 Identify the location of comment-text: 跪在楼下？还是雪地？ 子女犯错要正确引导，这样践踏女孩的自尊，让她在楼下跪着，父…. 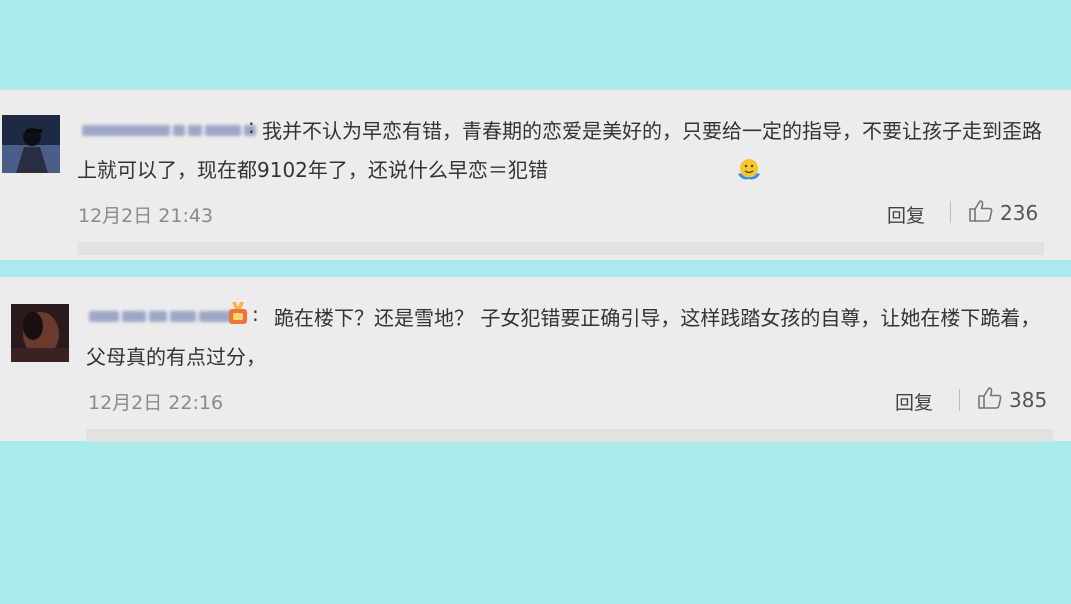
(563, 337).